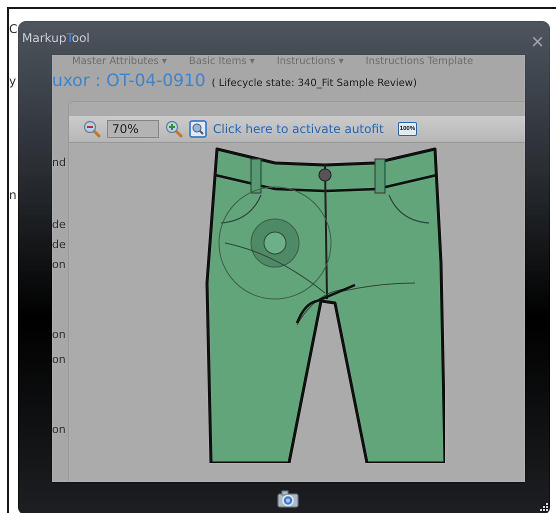 The image size is (556, 513). I want to click on text-fragment: C, so click(13, 29).